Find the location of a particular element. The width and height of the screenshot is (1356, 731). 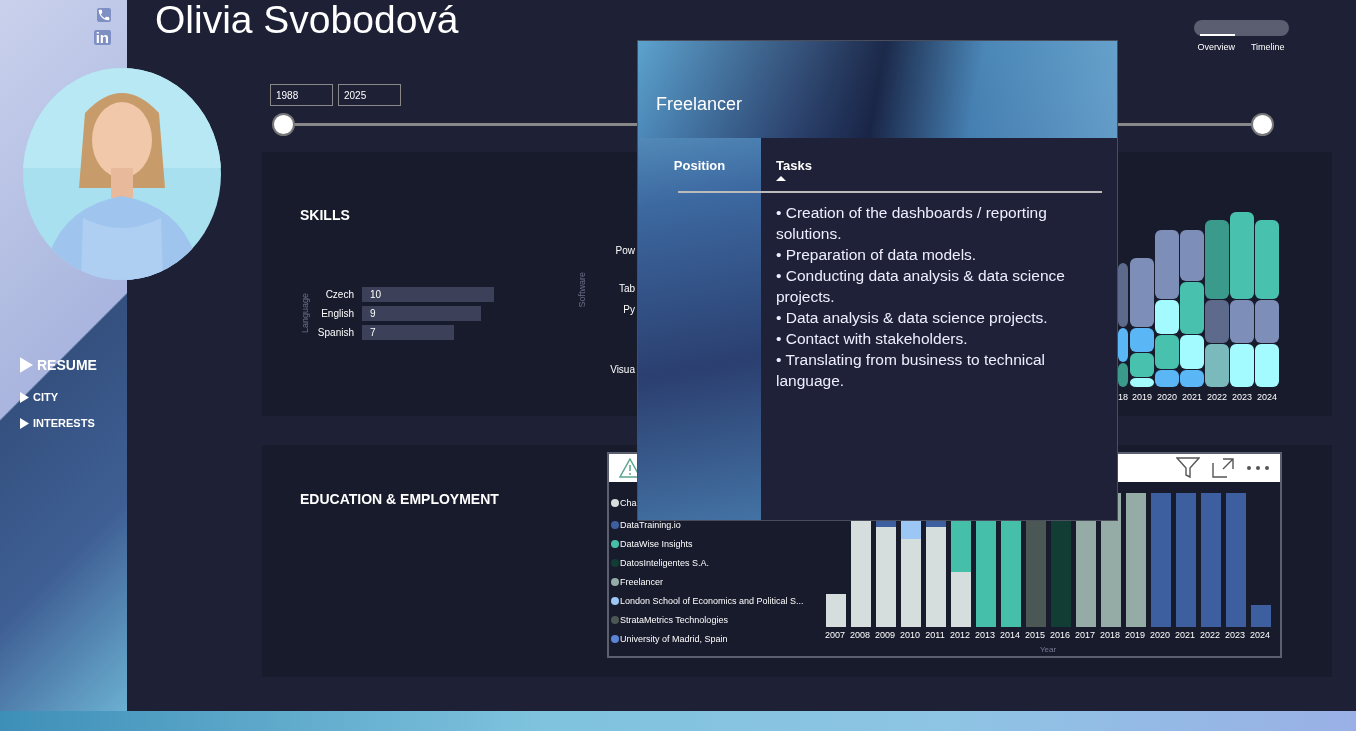

end-date-field: 2025 is located at coordinates (369, 95).